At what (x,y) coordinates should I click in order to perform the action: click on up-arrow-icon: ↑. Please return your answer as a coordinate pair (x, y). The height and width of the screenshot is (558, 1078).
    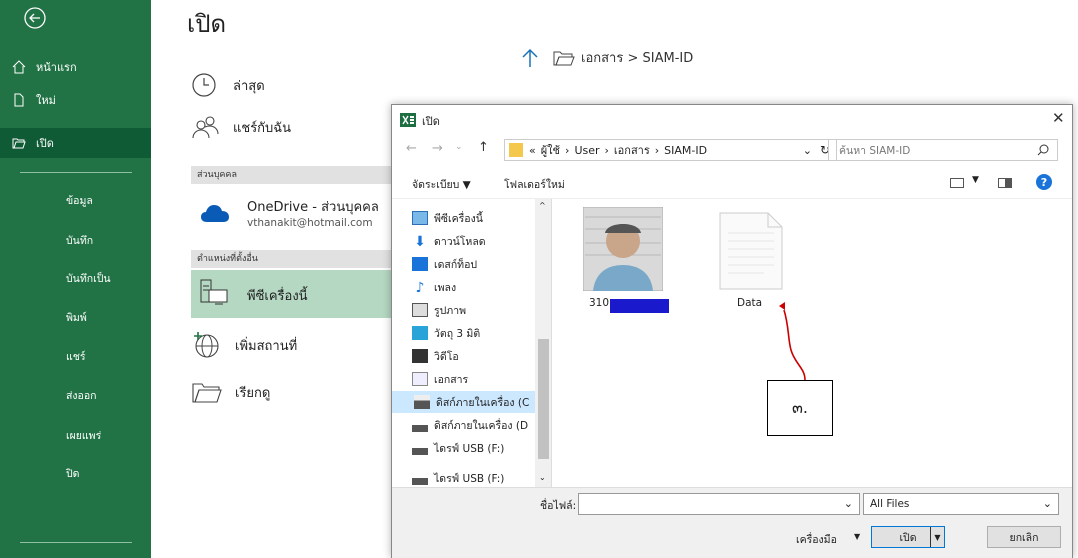
    Looking at the image, I should click on (483, 147).